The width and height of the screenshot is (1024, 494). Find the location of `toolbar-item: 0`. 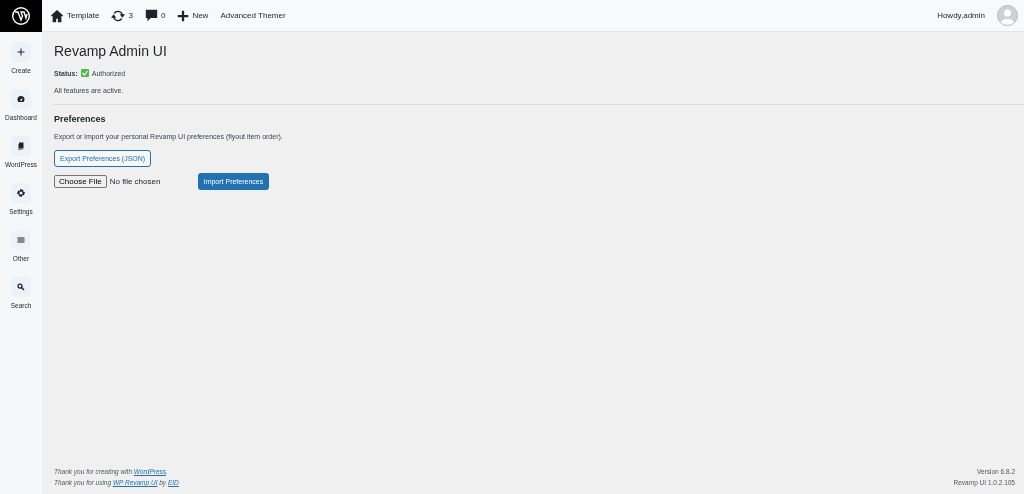

toolbar-item: 0 is located at coordinates (155, 15).